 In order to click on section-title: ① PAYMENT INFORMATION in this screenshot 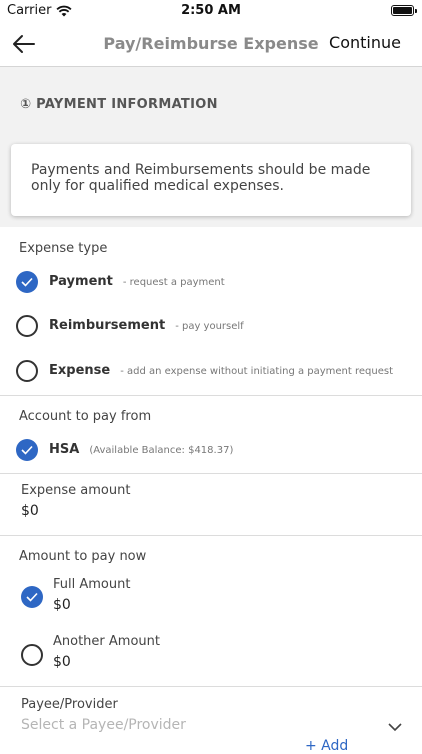, I will do `click(119, 104)`.